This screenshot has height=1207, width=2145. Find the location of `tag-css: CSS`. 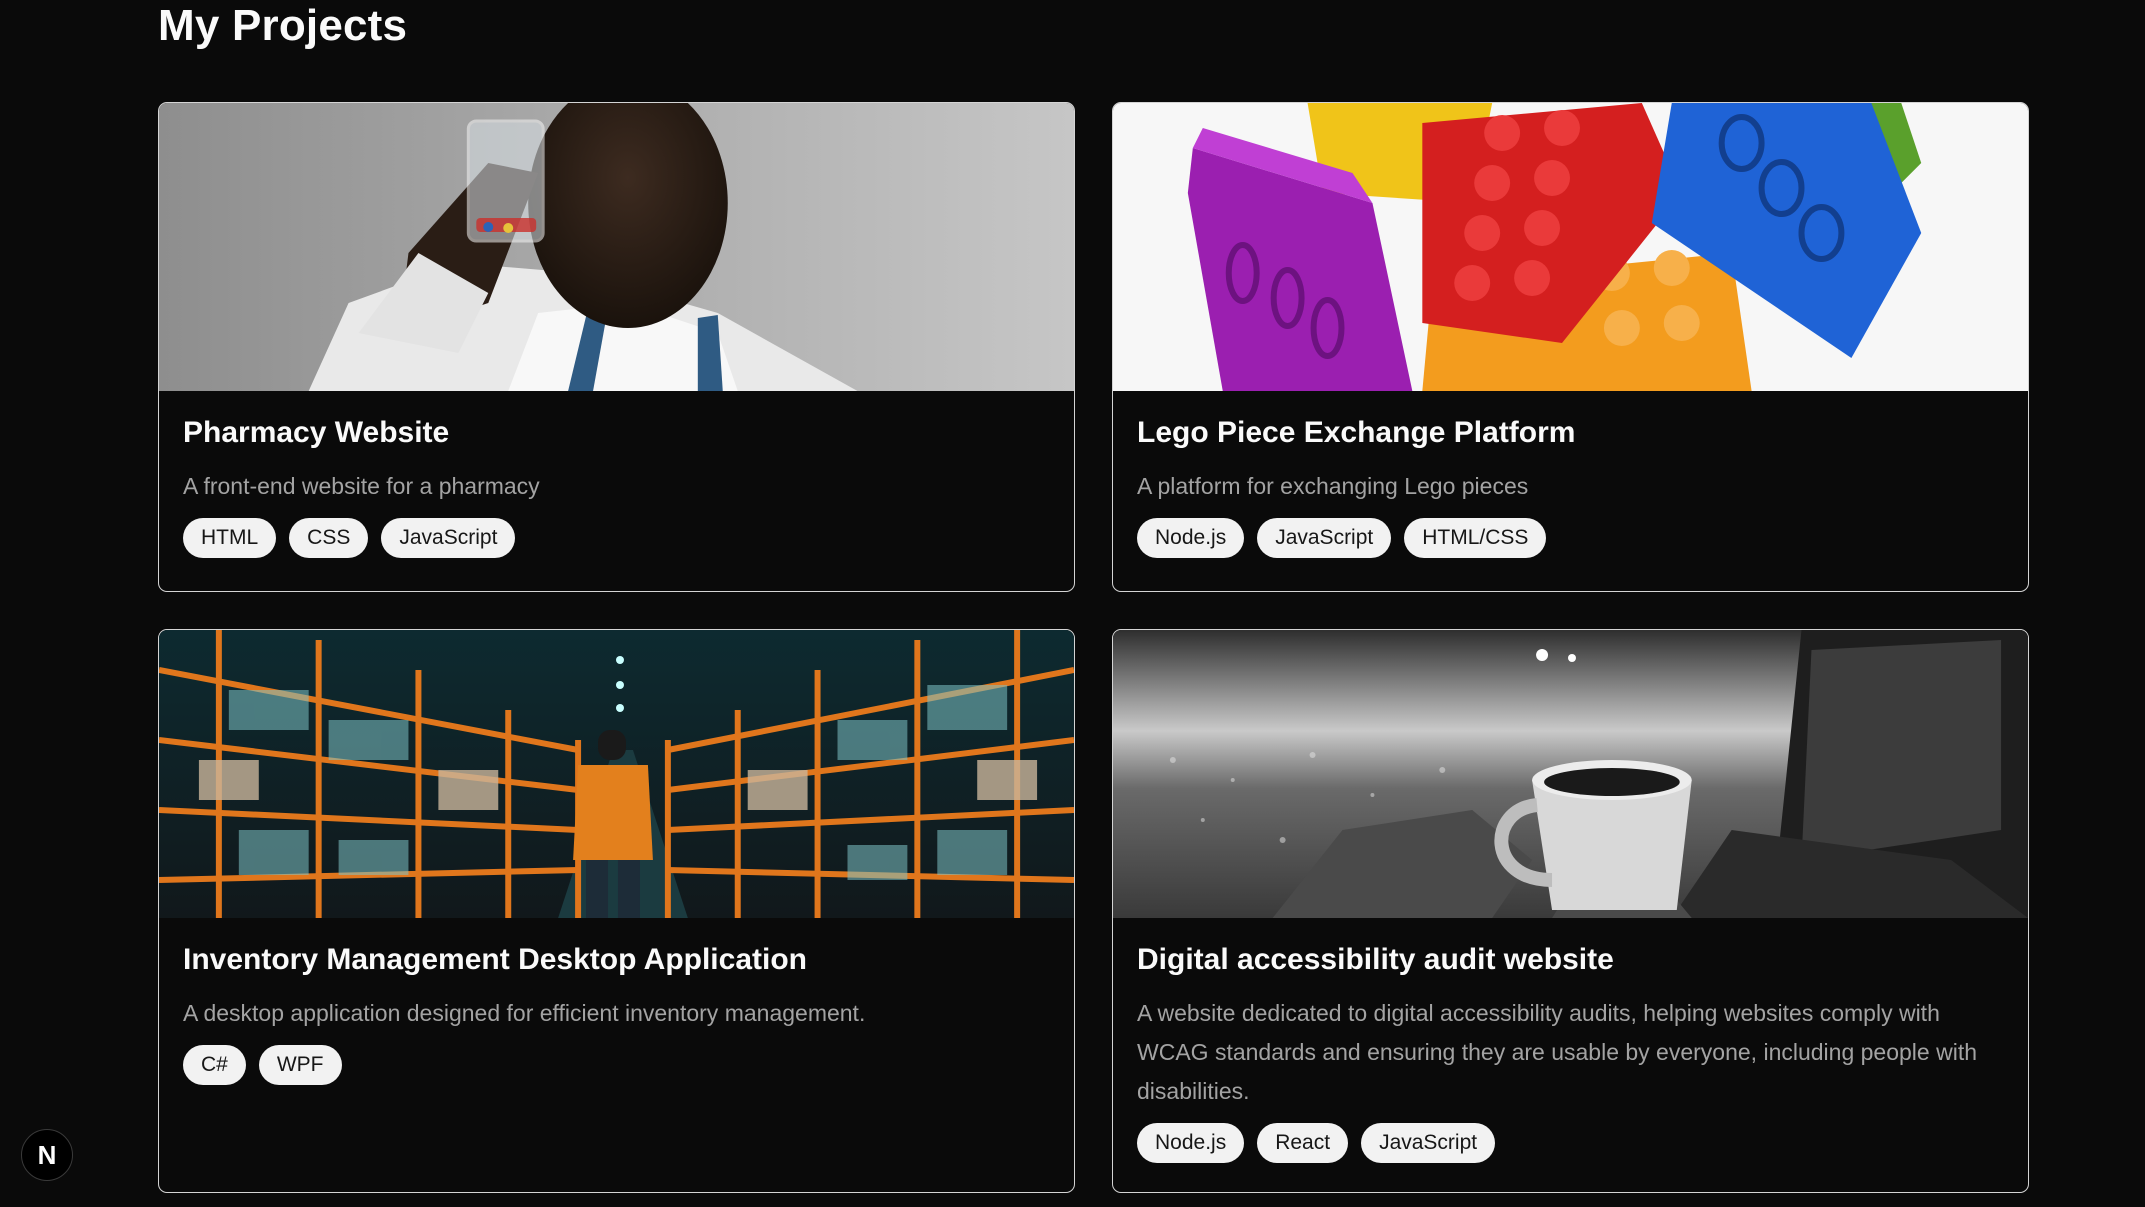

tag-css: CSS is located at coordinates (329, 538).